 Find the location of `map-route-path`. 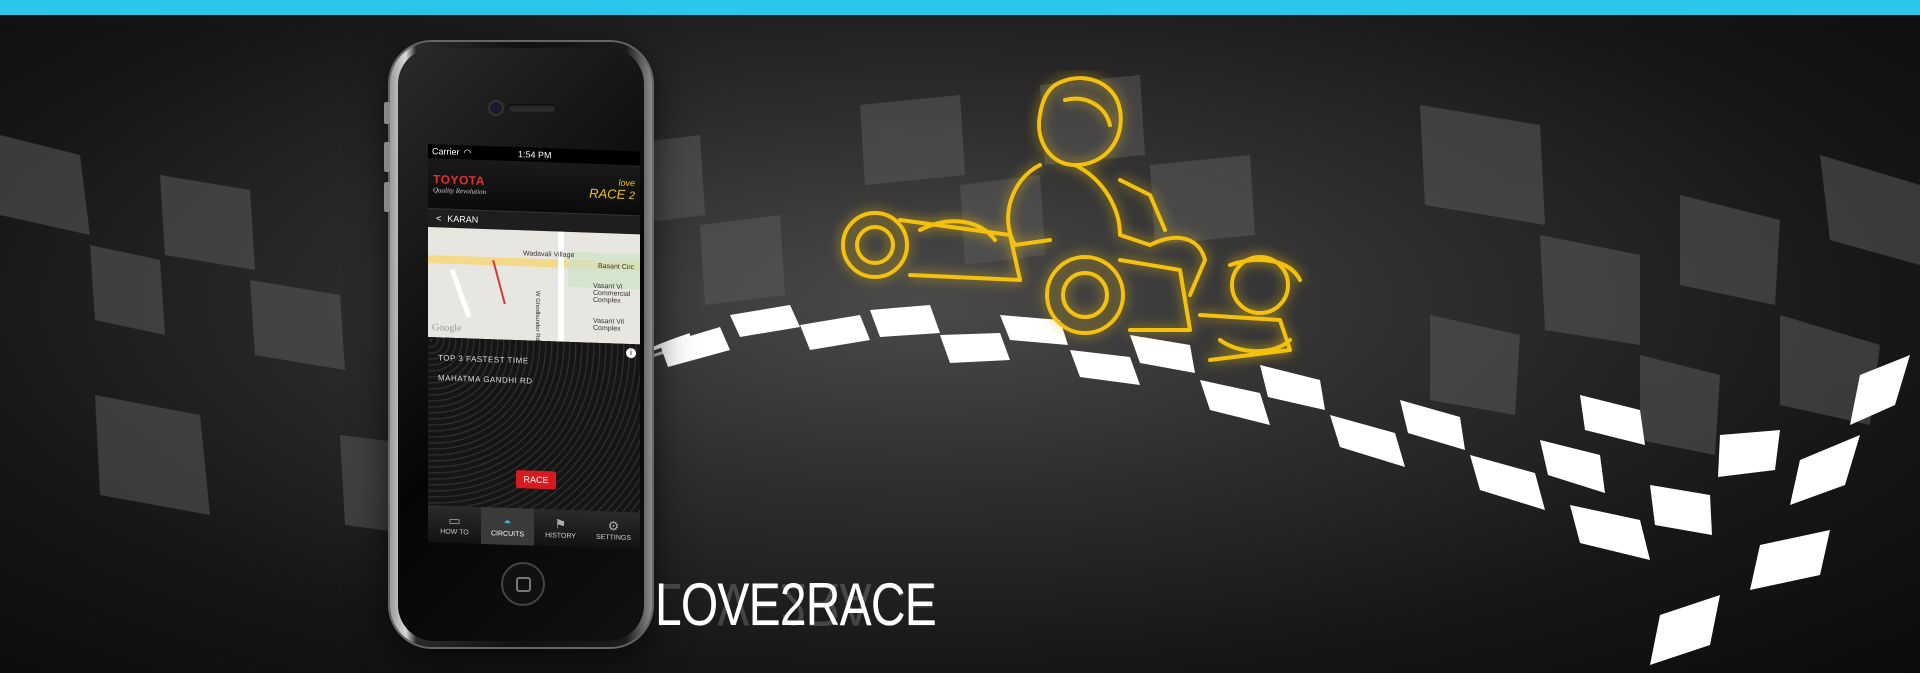

map-route-path is located at coordinates (499, 282).